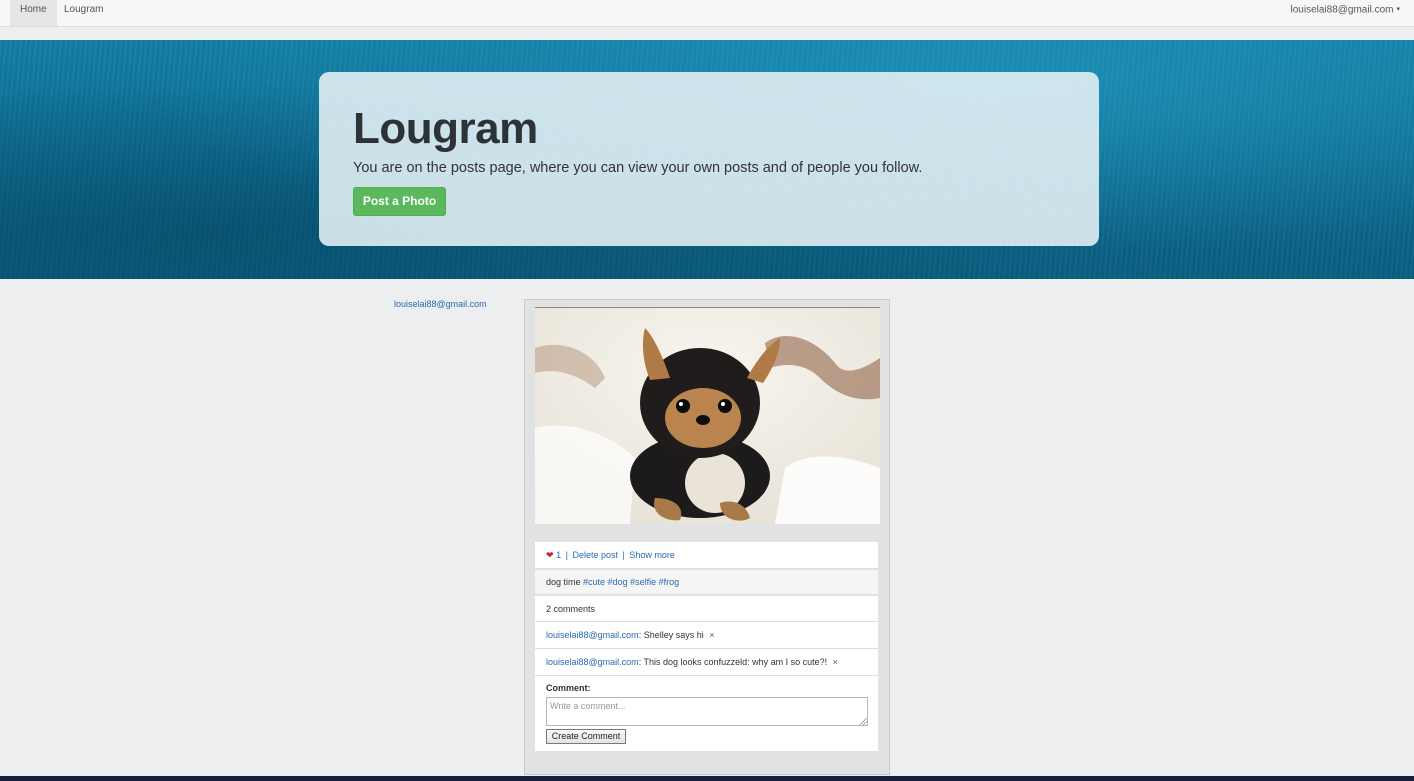  I want to click on nav-brand-link: Lougram, so click(83, 13).